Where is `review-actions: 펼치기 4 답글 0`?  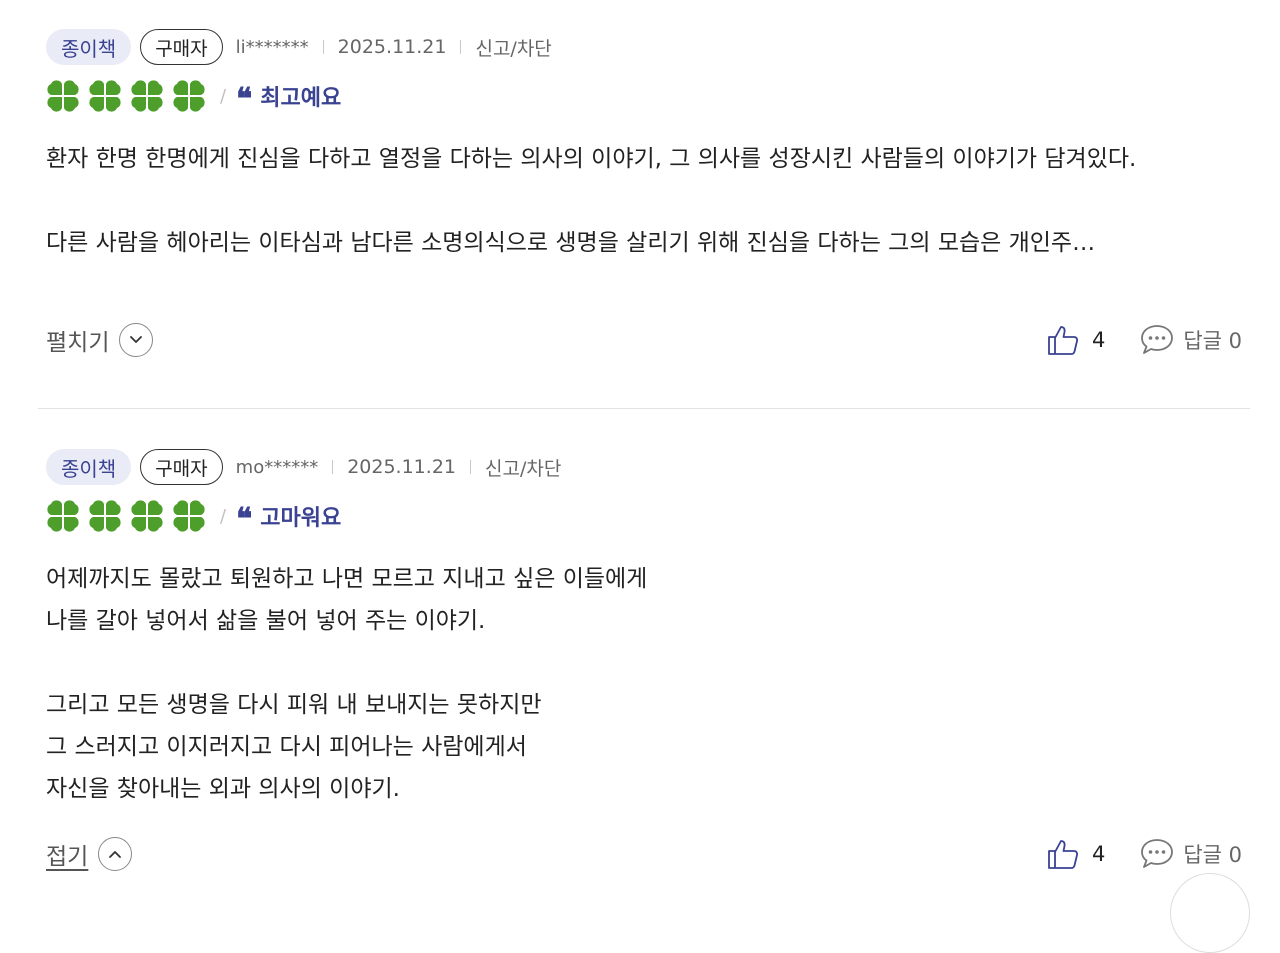 review-actions: 펼치기 4 답글 0 is located at coordinates (644, 340).